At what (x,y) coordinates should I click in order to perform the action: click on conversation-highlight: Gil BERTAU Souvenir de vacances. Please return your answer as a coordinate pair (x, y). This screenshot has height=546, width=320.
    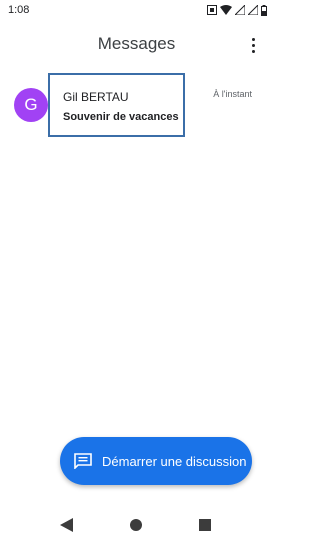
    Looking at the image, I should click on (116, 105).